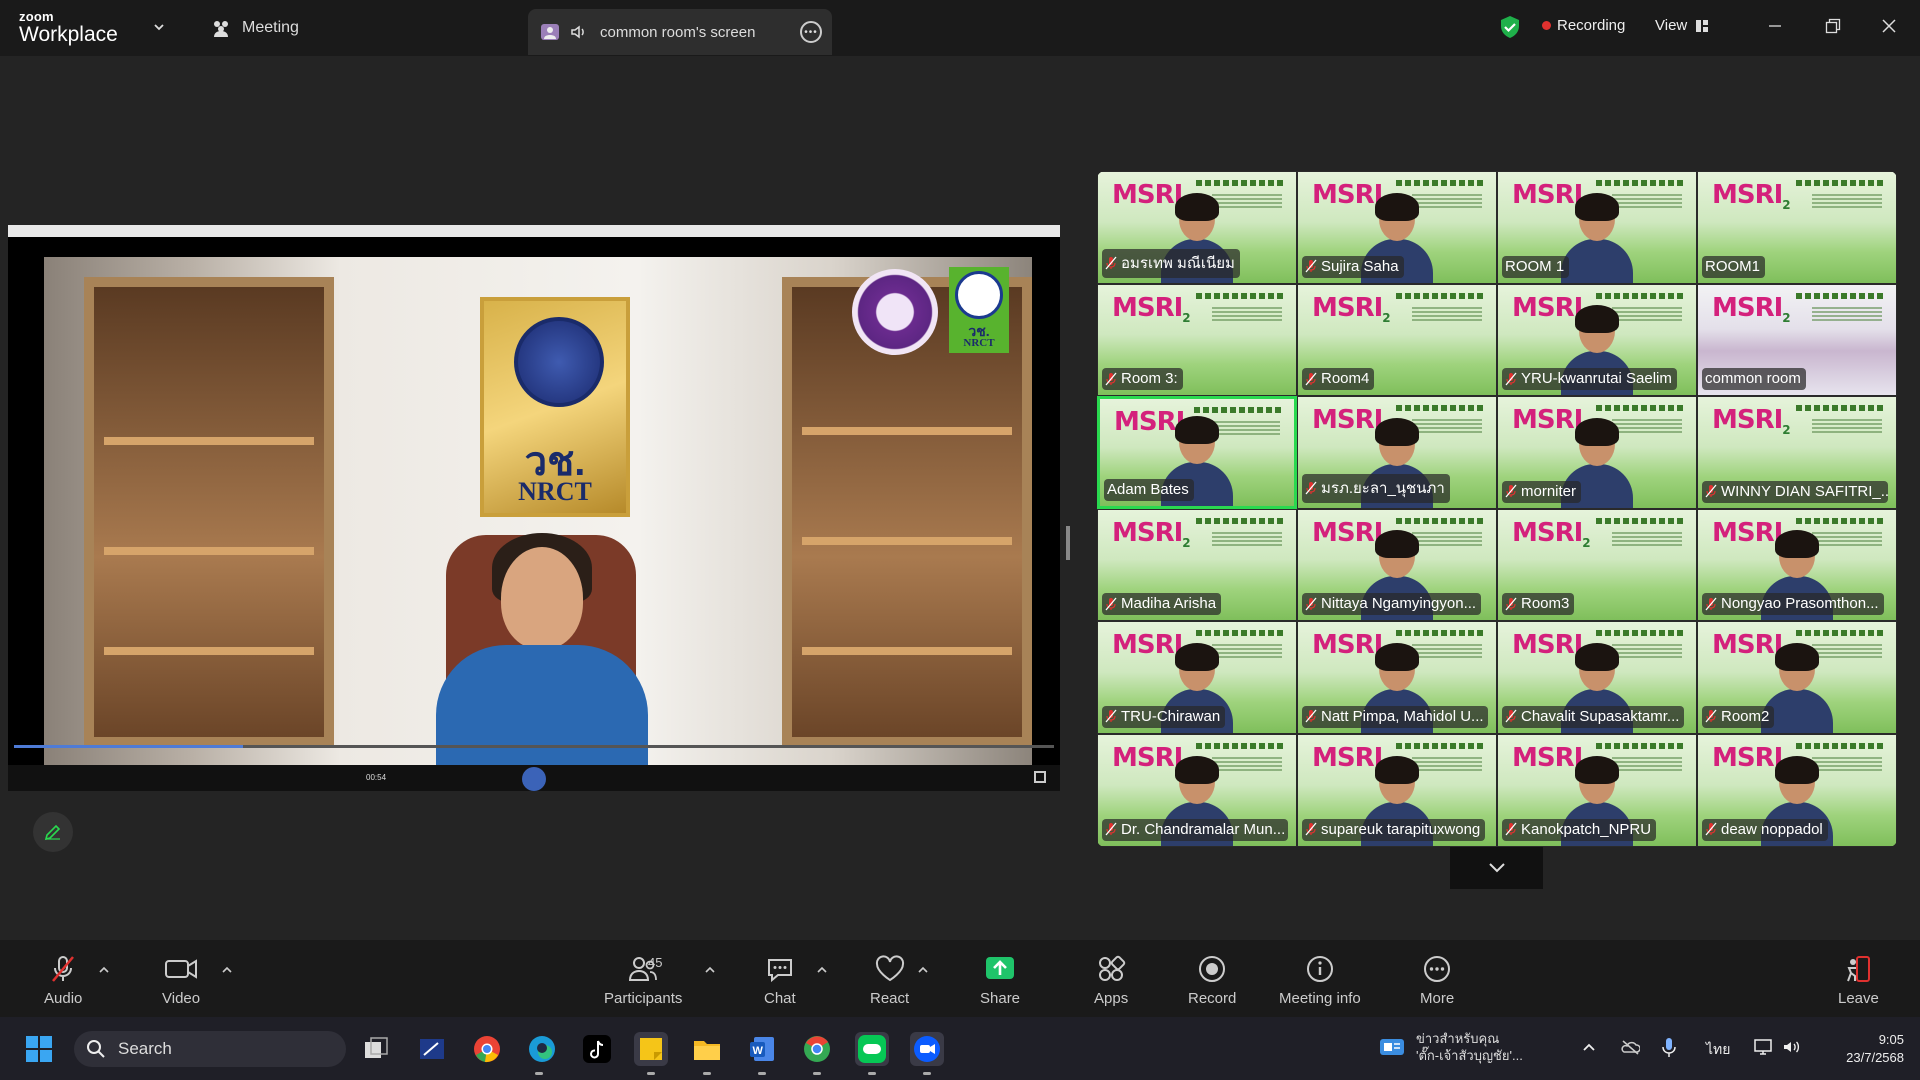  Describe the element at coordinates (1718, 1050) in the screenshot. I see `language-indicator: ไทย` at that location.